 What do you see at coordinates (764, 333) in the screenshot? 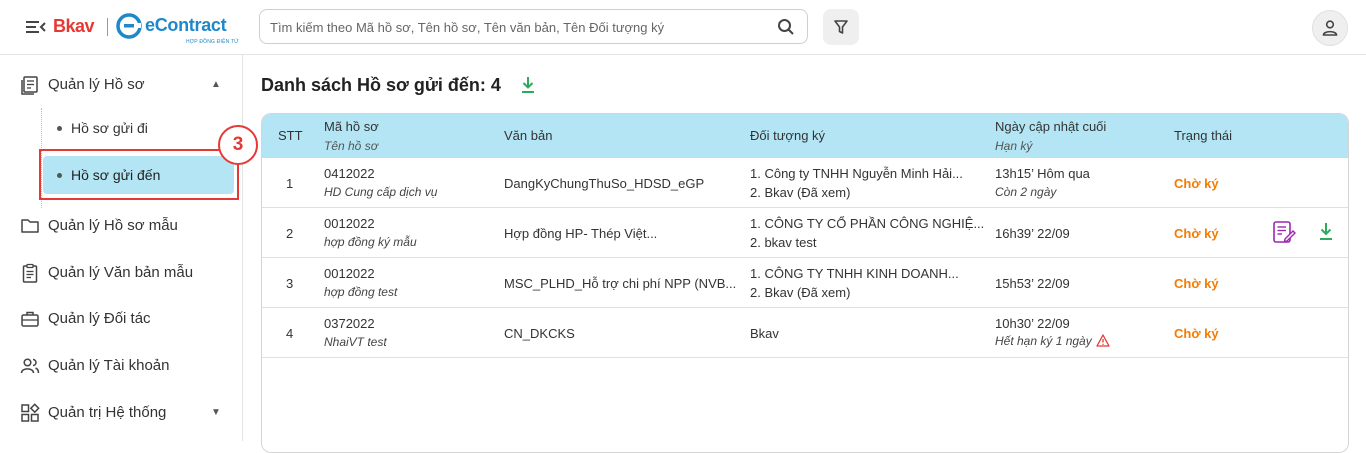
I see `cell-doi-tuong-1: Bkav` at bounding box center [764, 333].